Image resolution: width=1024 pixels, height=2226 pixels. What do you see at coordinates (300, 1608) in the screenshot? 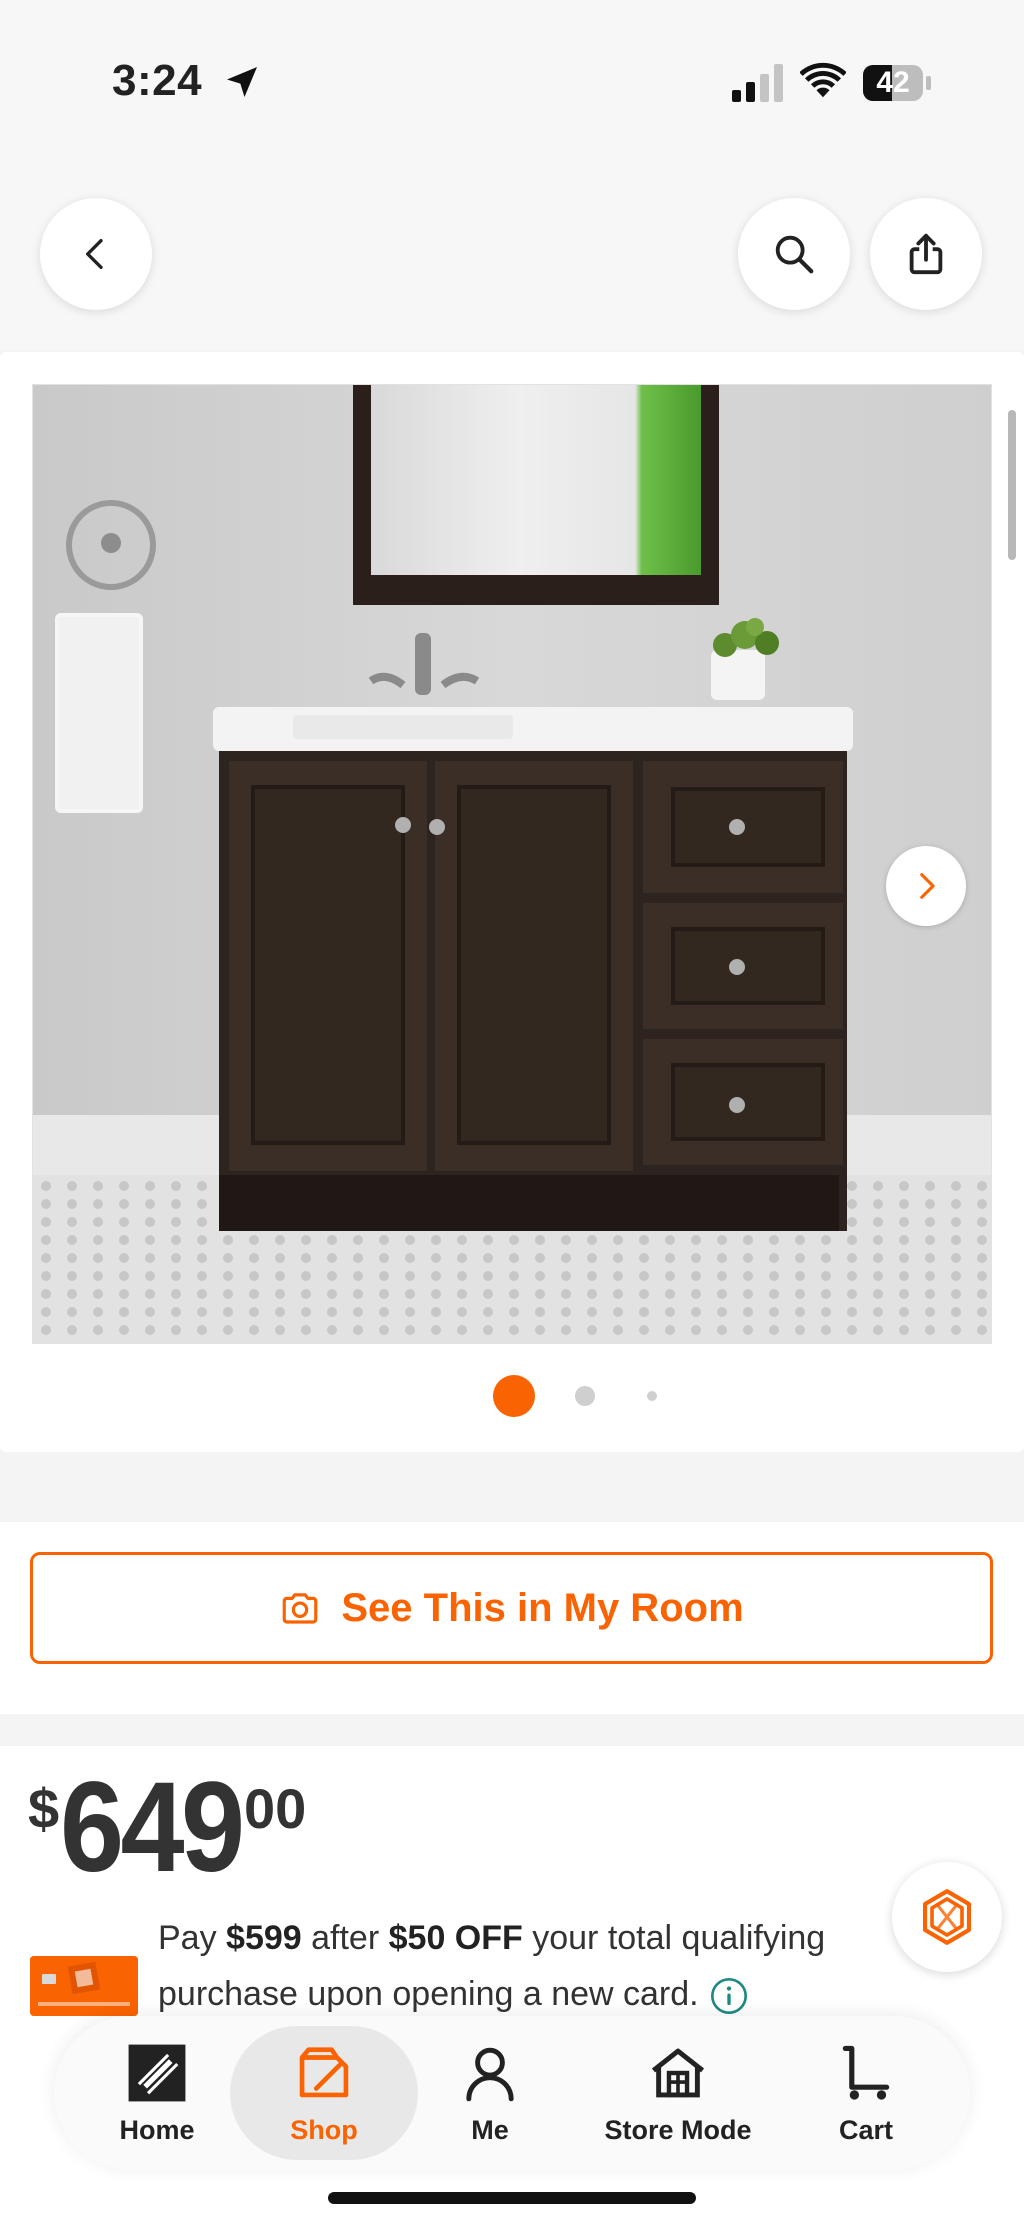
I see `camera-icon` at bounding box center [300, 1608].